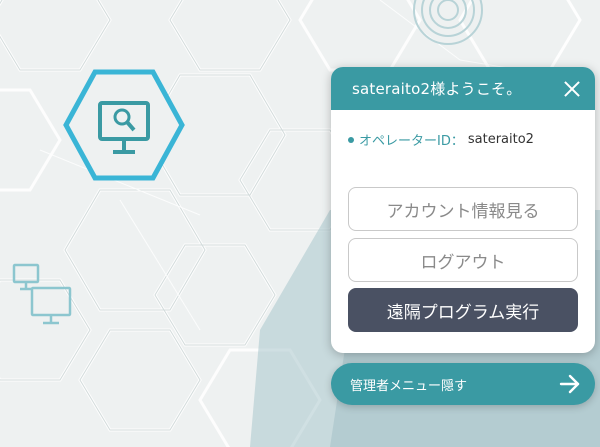 This screenshot has height=447, width=600. What do you see at coordinates (351, 139) in the screenshot?
I see `bullet-dot-icon` at bounding box center [351, 139].